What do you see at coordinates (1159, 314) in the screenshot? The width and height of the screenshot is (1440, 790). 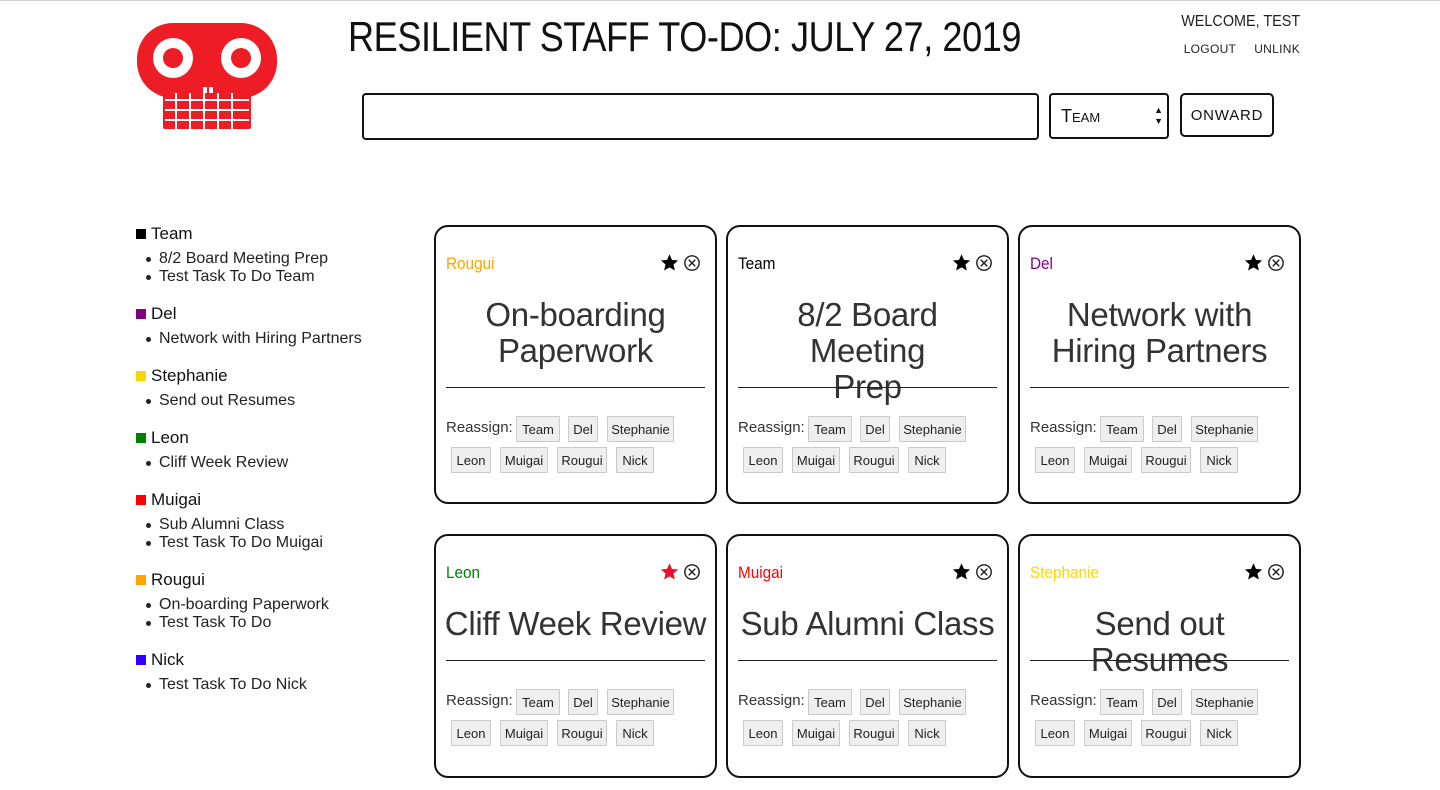 I see `card-title-line: Network with` at bounding box center [1159, 314].